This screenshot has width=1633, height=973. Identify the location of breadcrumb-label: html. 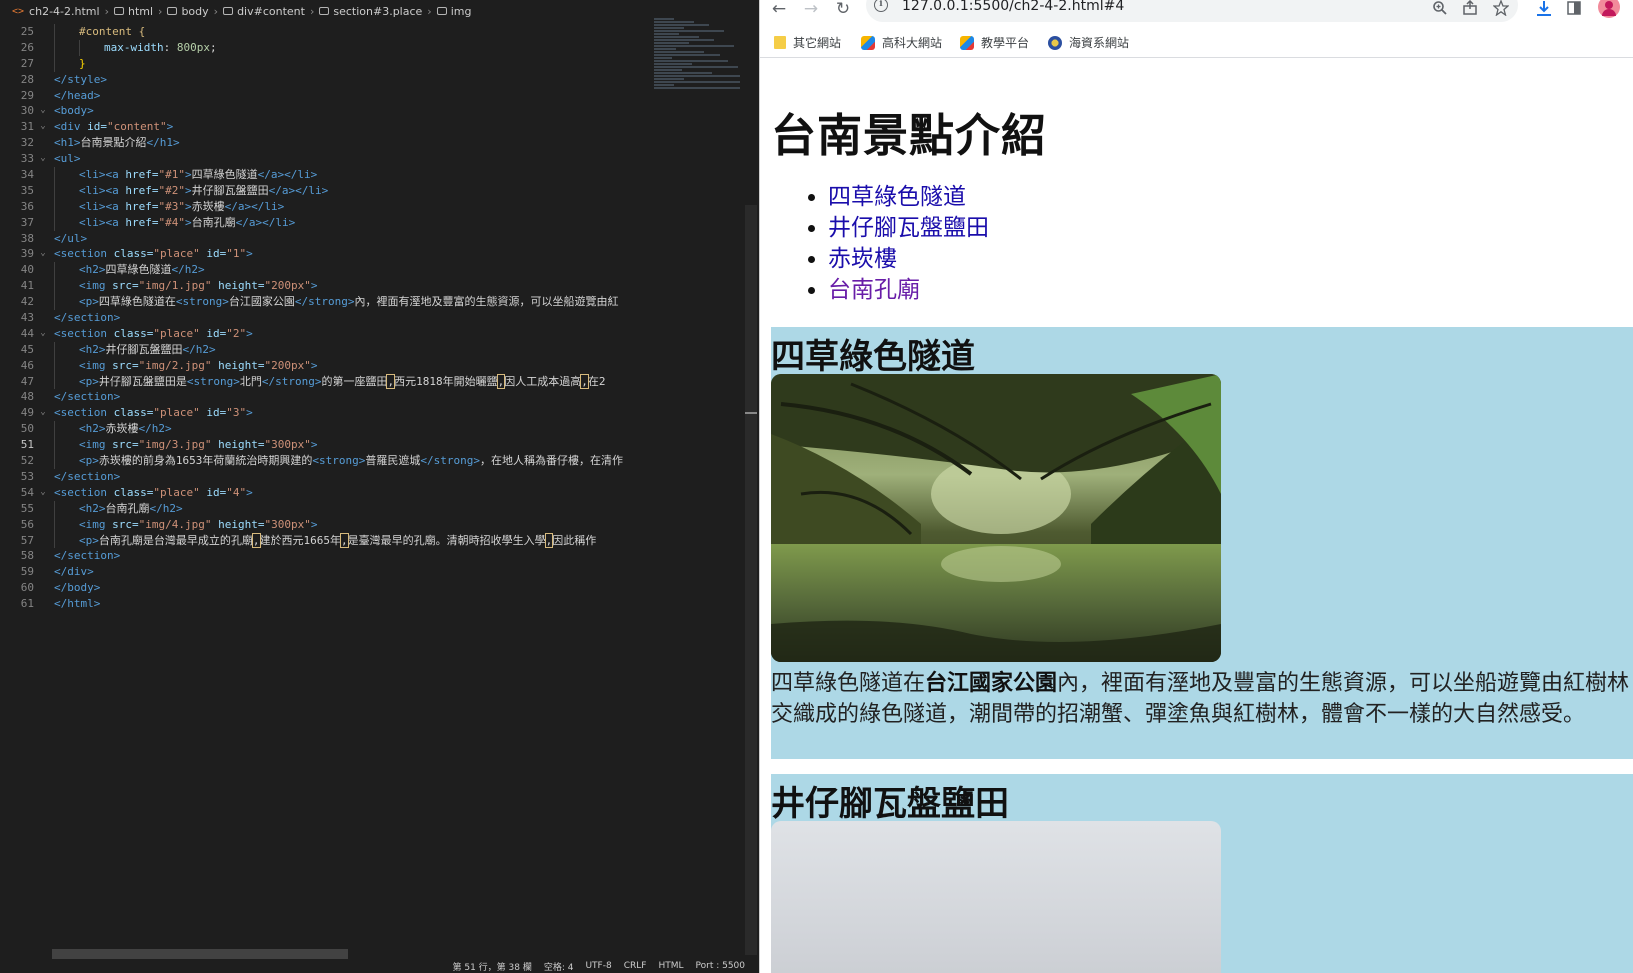
(140, 11).